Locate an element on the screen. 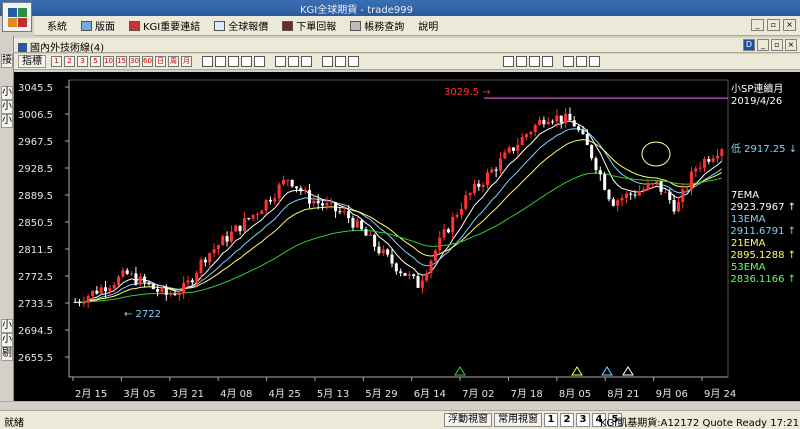  table-icon is located at coordinates (259, 61).